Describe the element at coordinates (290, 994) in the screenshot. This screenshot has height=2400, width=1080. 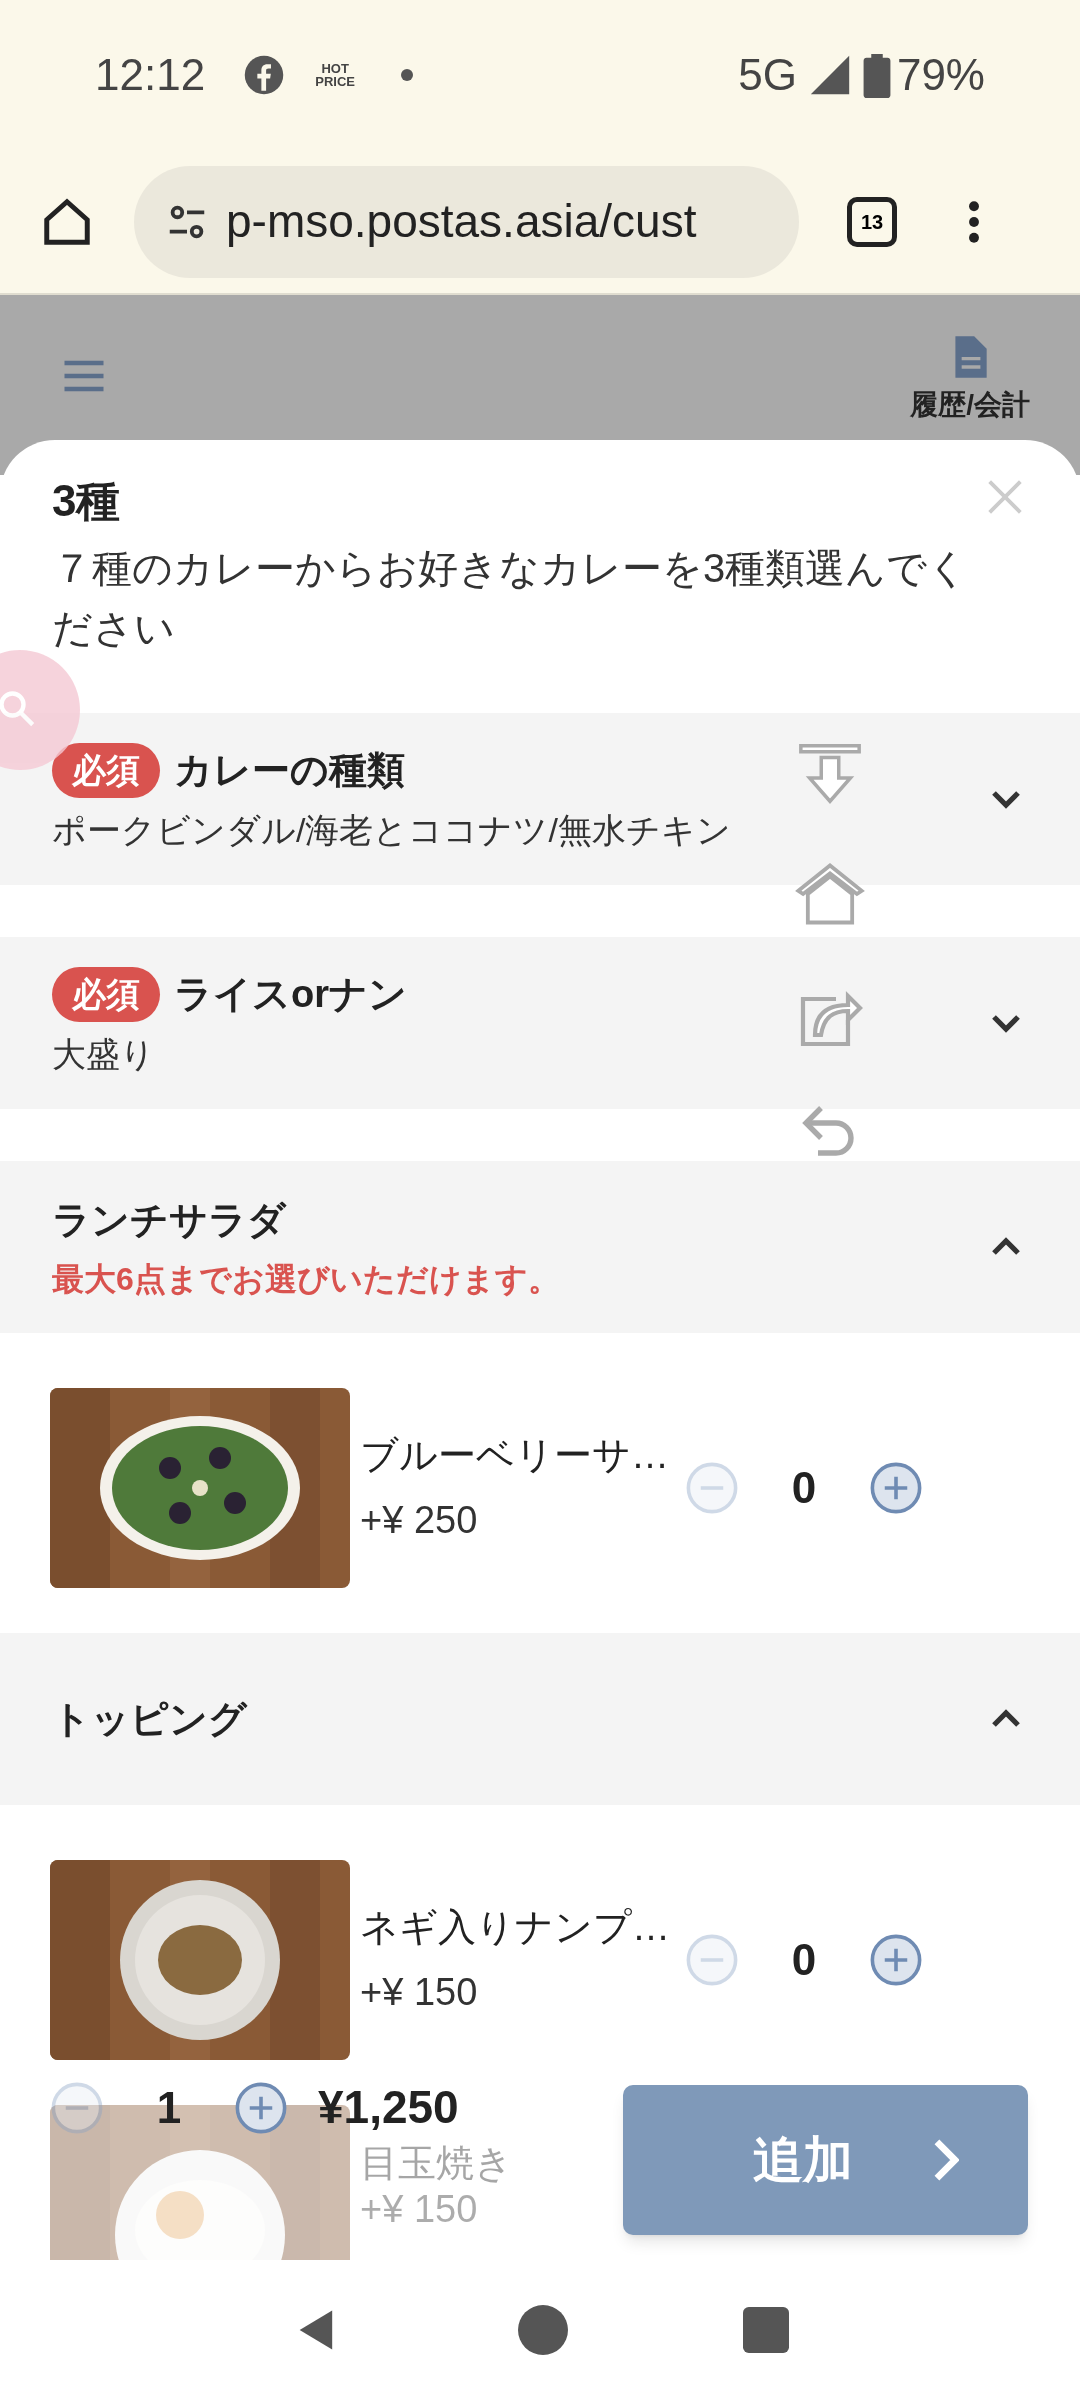
I see `section-title: ライスorナン` at that location.